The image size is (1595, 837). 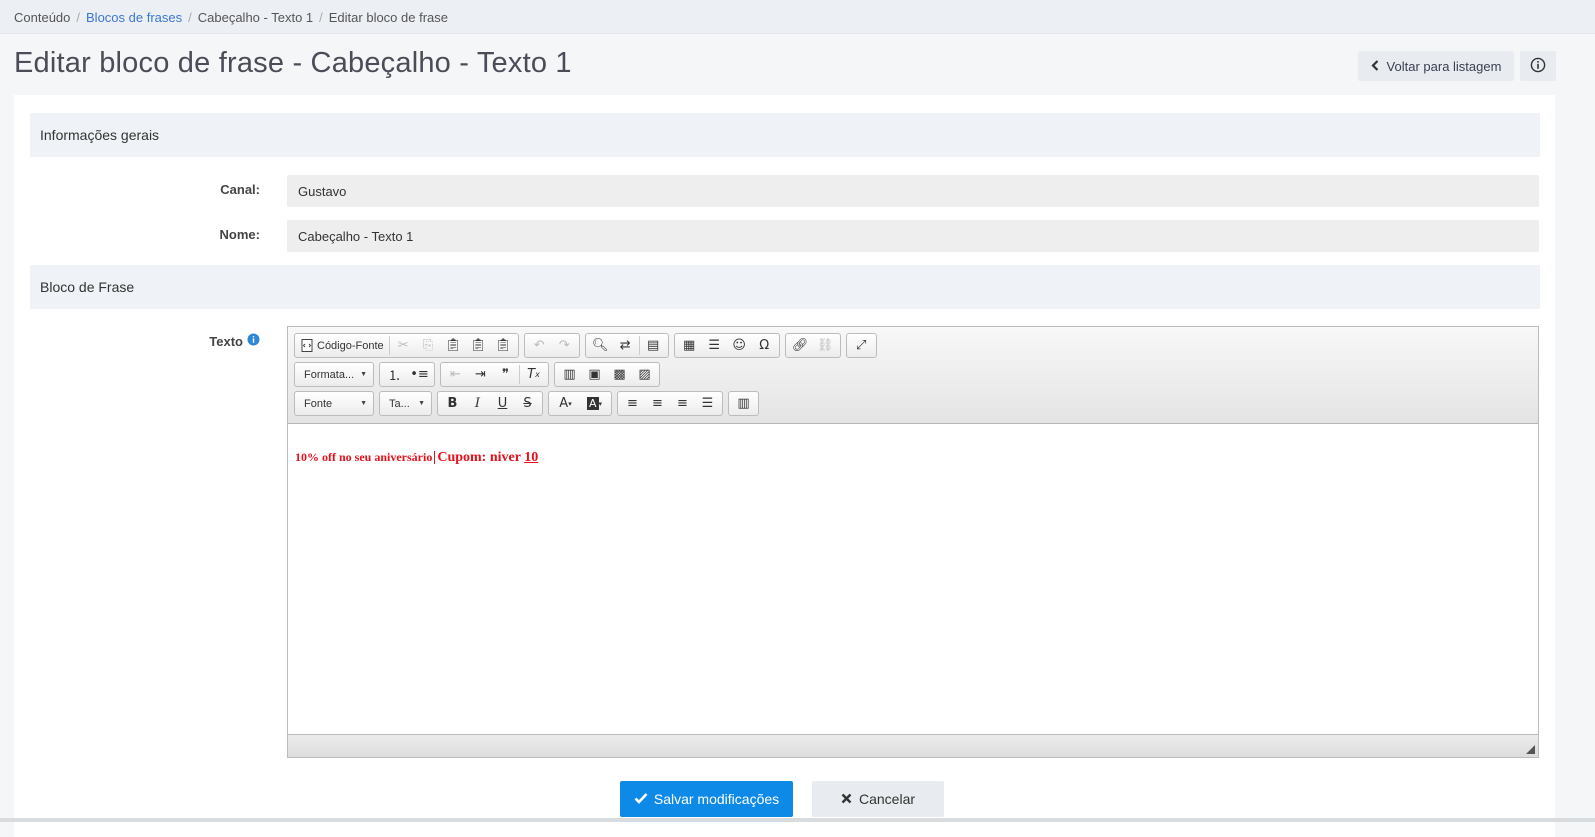 What do you see at coordinates (619, 374) in the screenshot?
I see `flash-icon: ▩` at bounding box center [619, 374].